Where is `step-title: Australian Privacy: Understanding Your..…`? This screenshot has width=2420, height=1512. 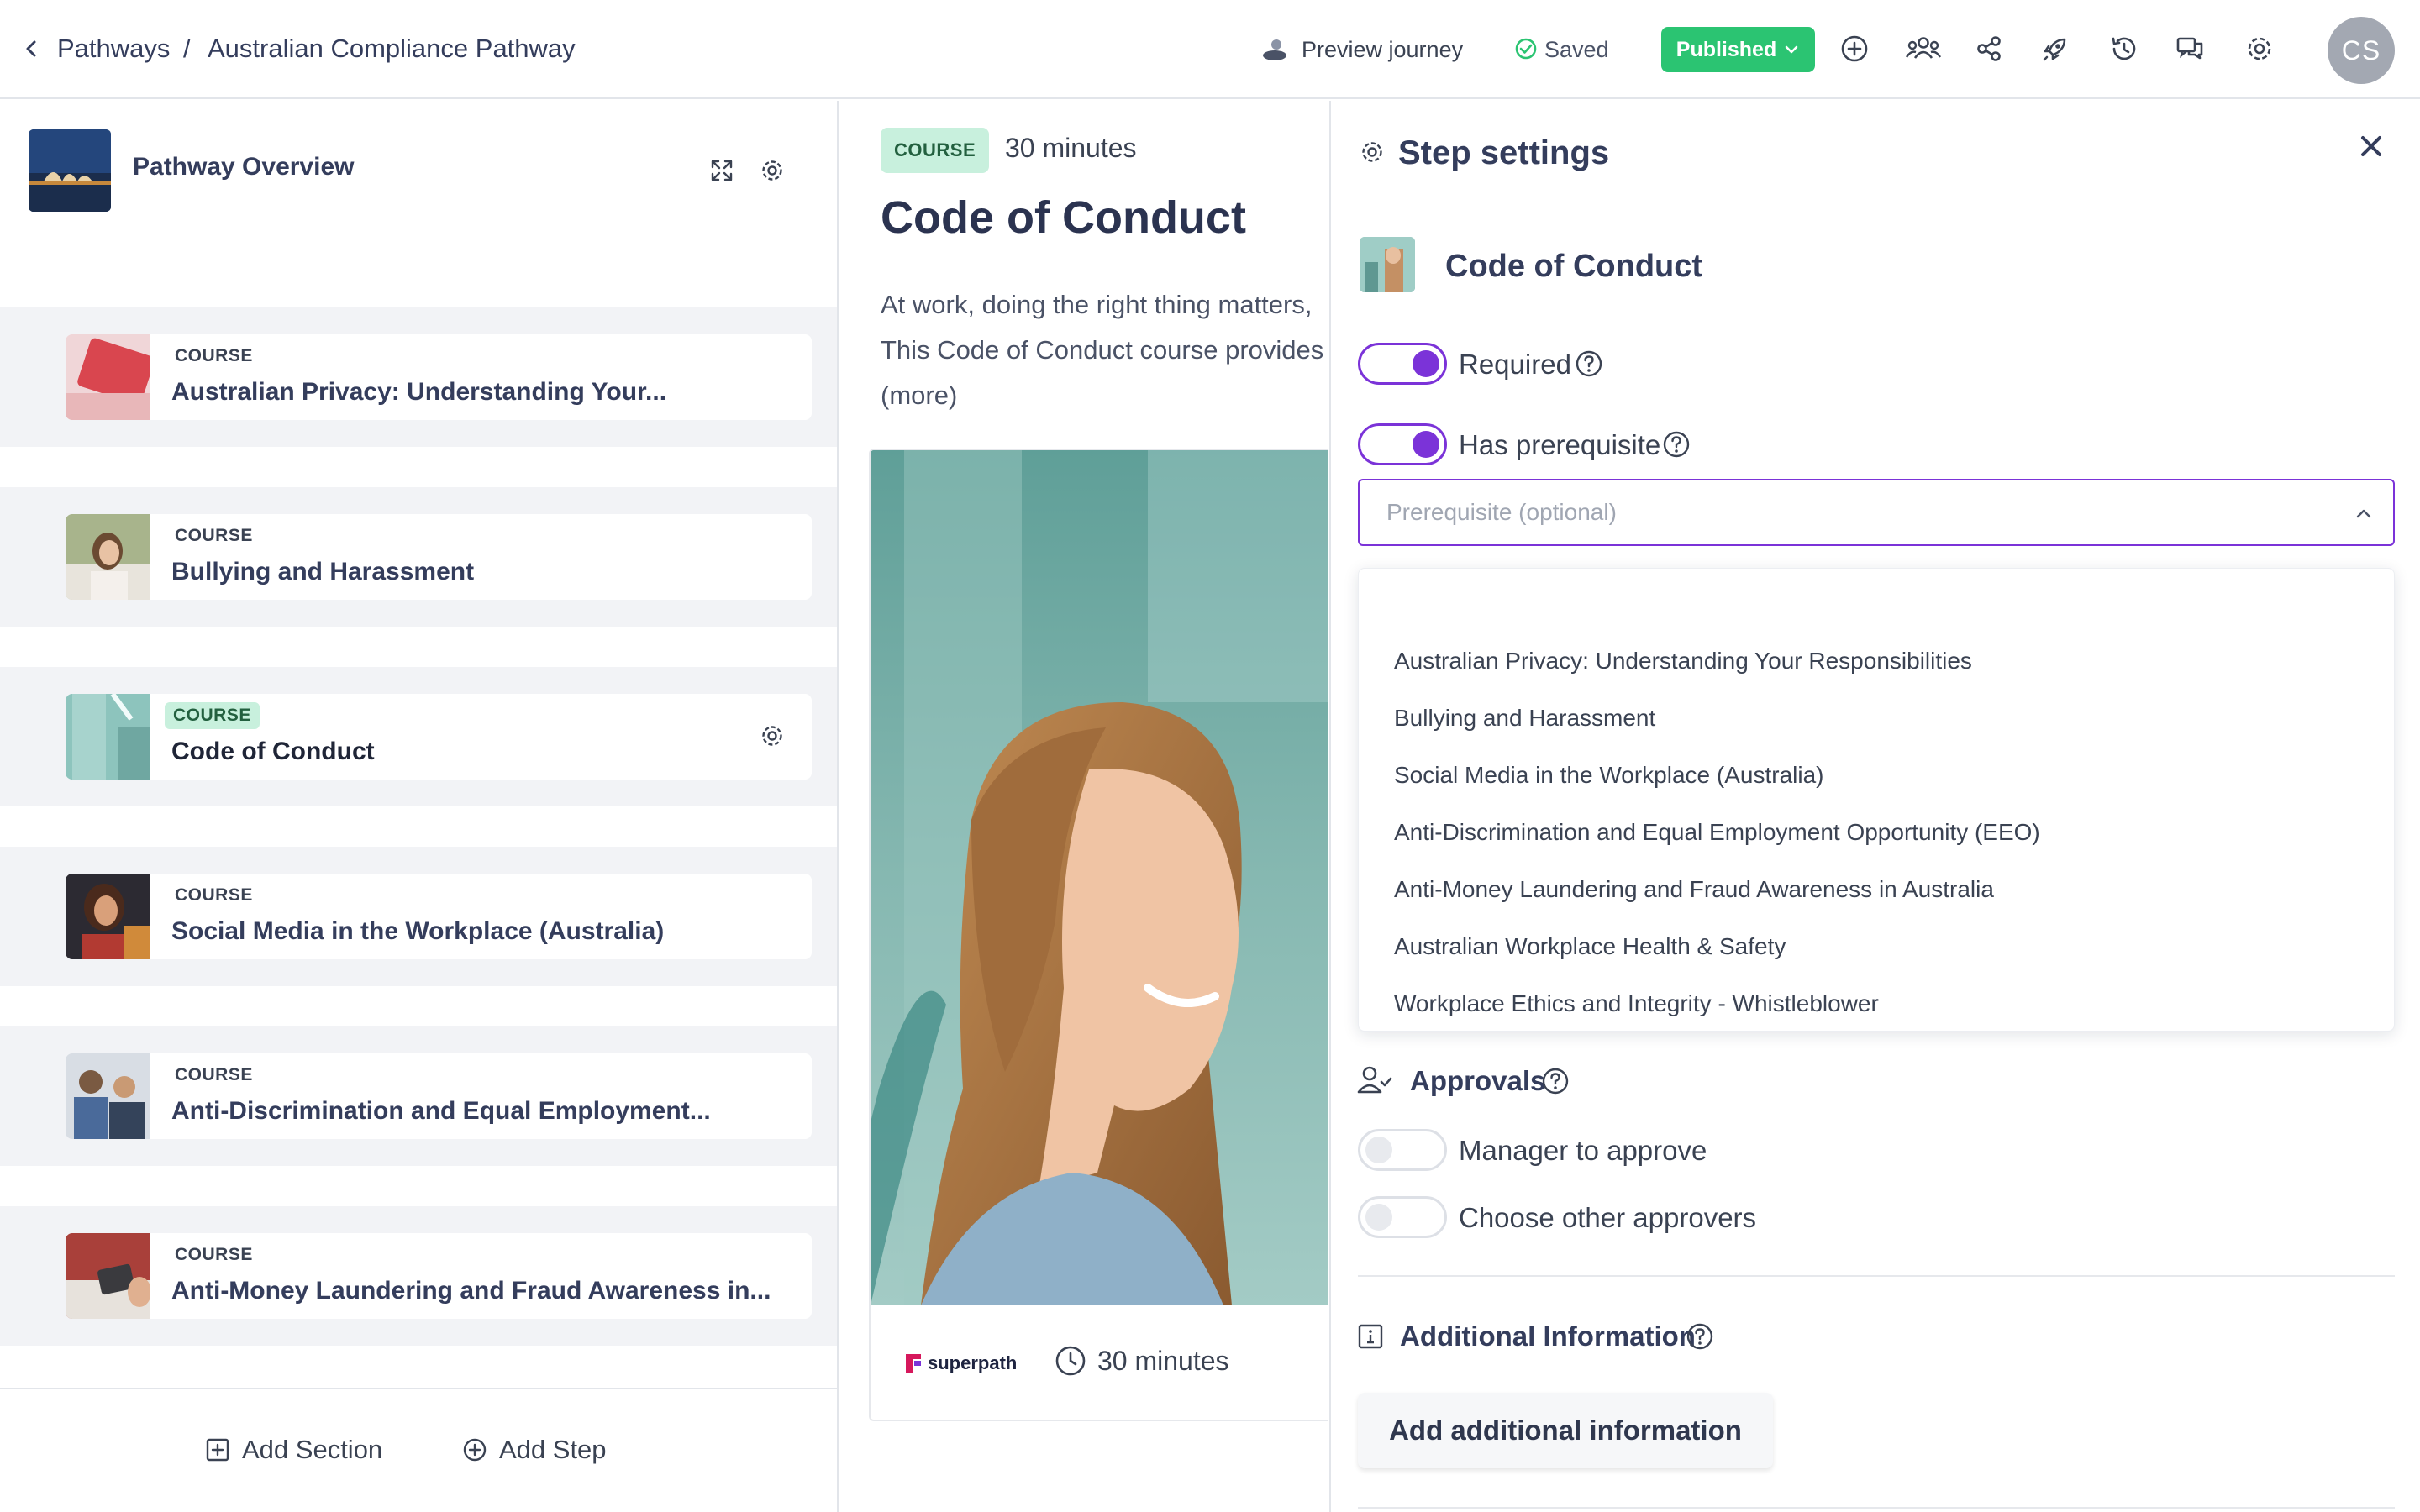 step-title: Australian Privacy: Understanding Your..… is located at coordinates (419, 392).